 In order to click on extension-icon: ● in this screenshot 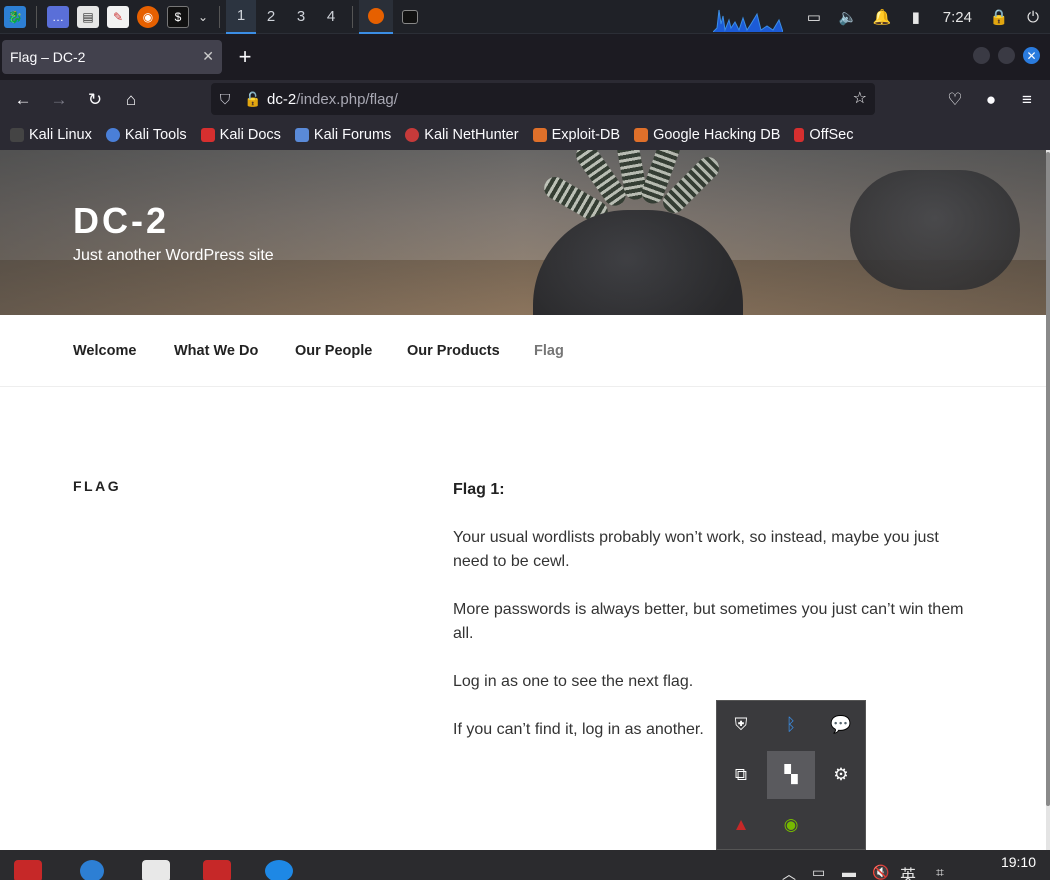, I will do `click(991, 100)`.